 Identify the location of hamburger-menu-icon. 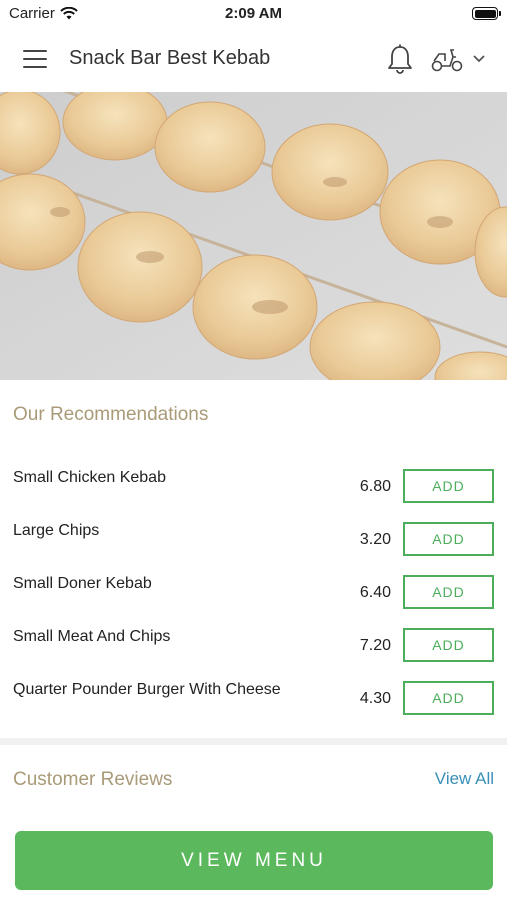
(35, 59).